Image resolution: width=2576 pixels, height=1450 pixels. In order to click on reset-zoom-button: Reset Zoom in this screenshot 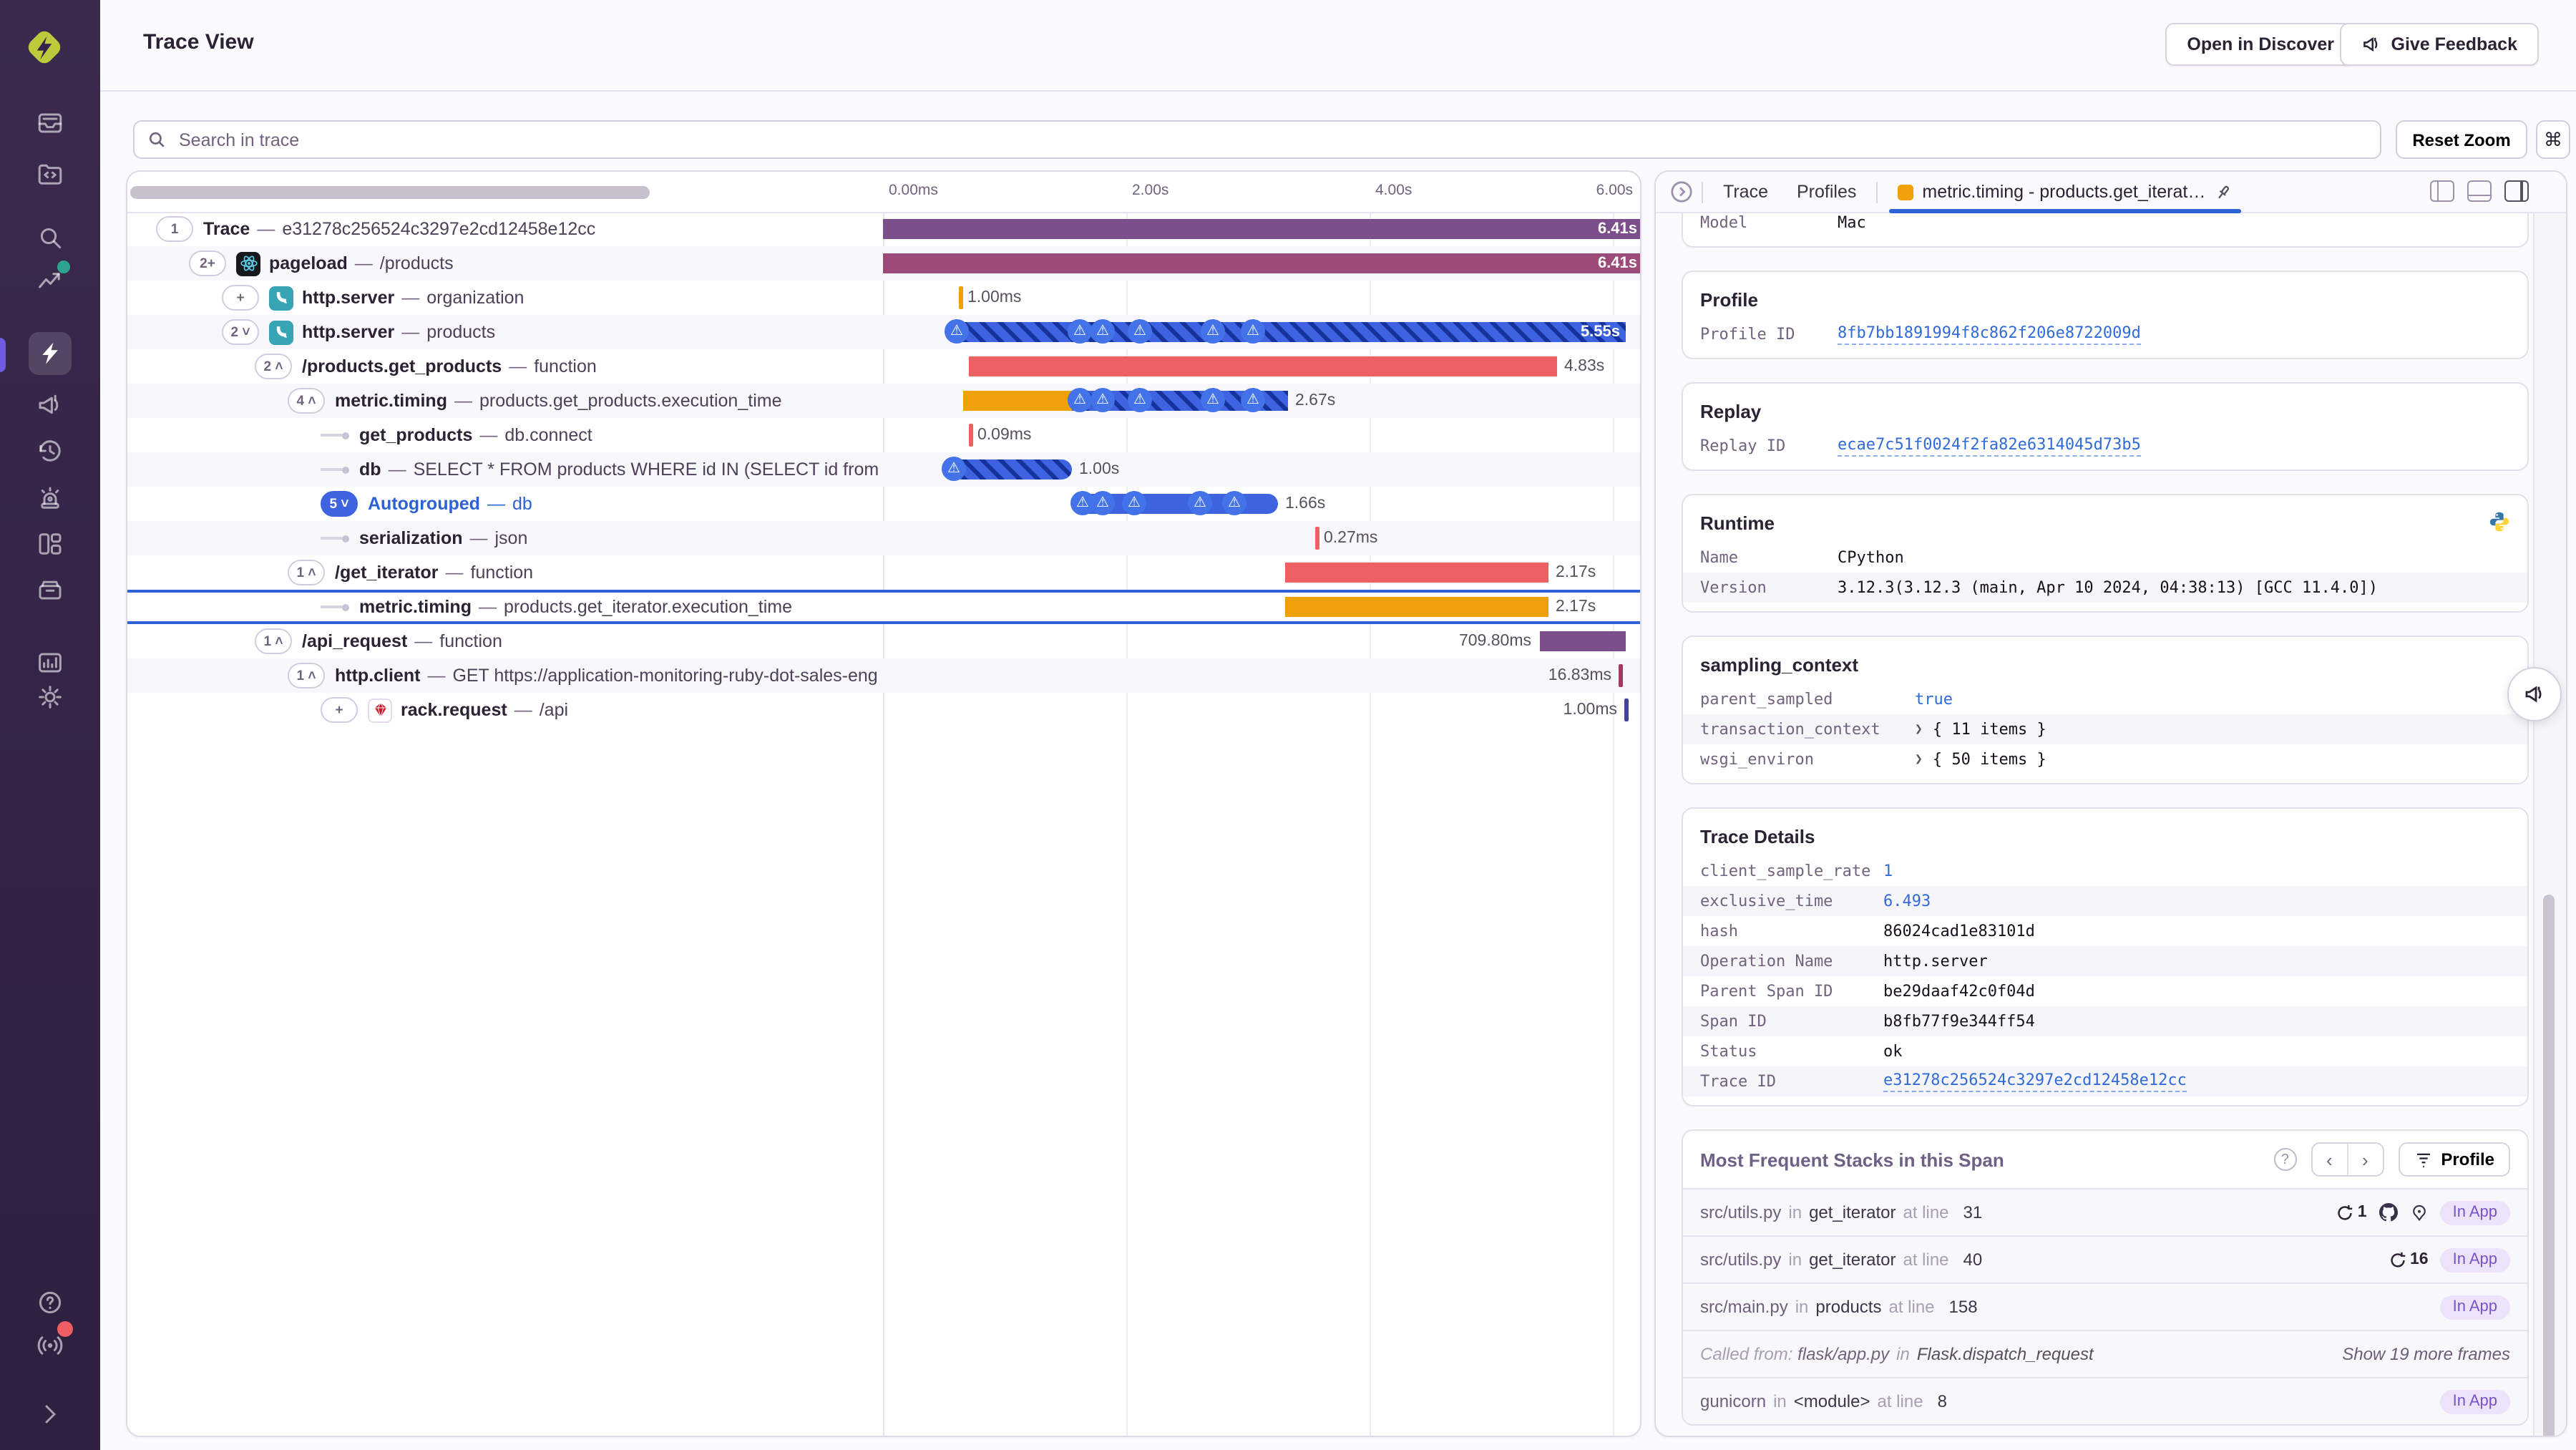, I will do `click(2461, 139)`.